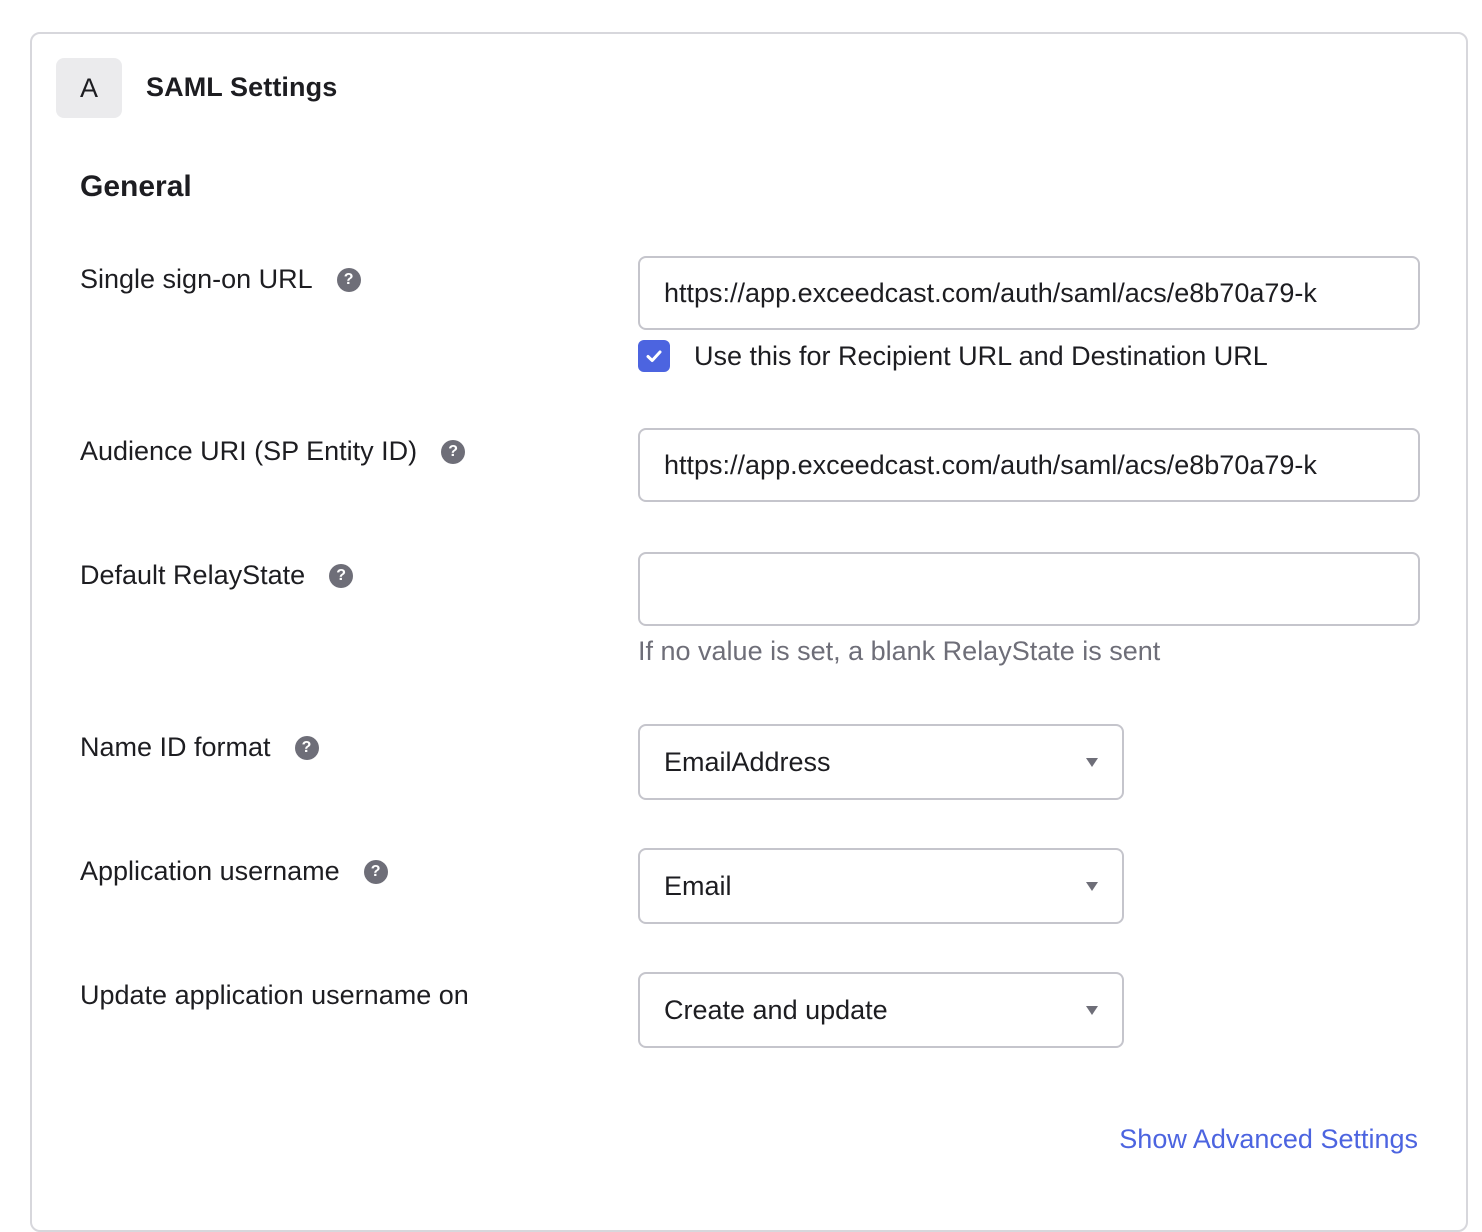  I want to click on audience-uri-input, so click(1029, 465).